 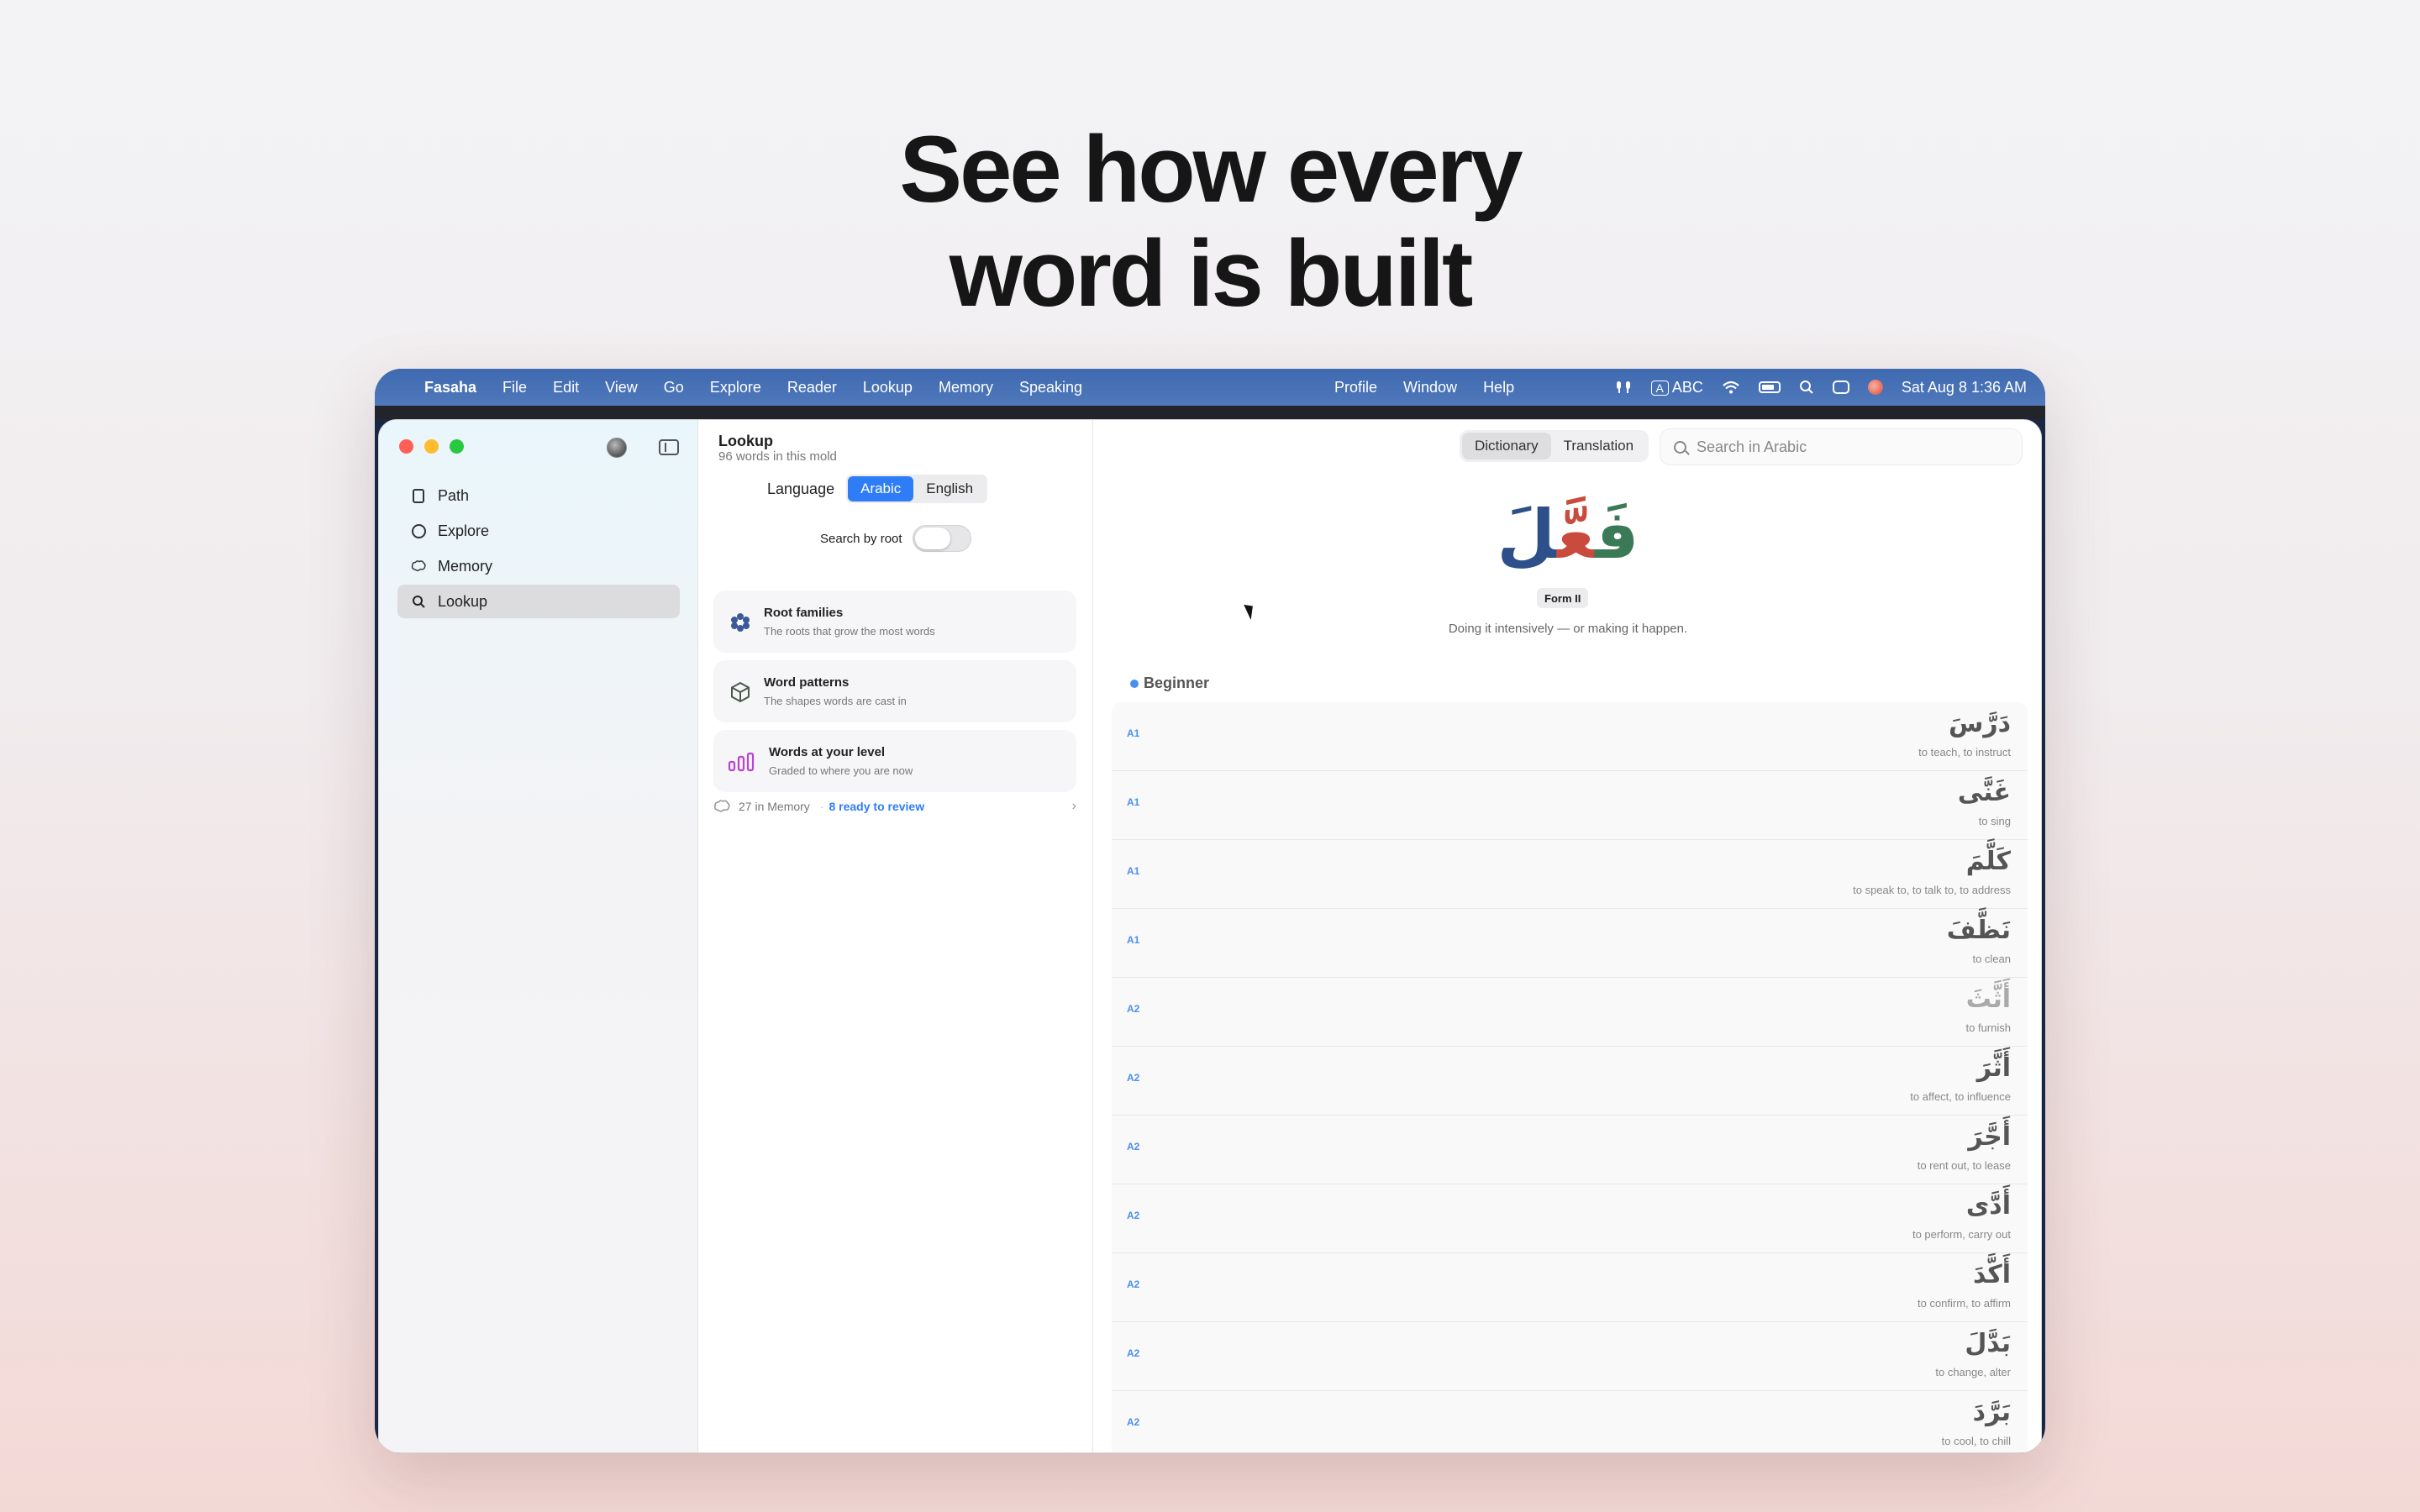 I want to click on battery-icon, so click(x=1769, y=387).